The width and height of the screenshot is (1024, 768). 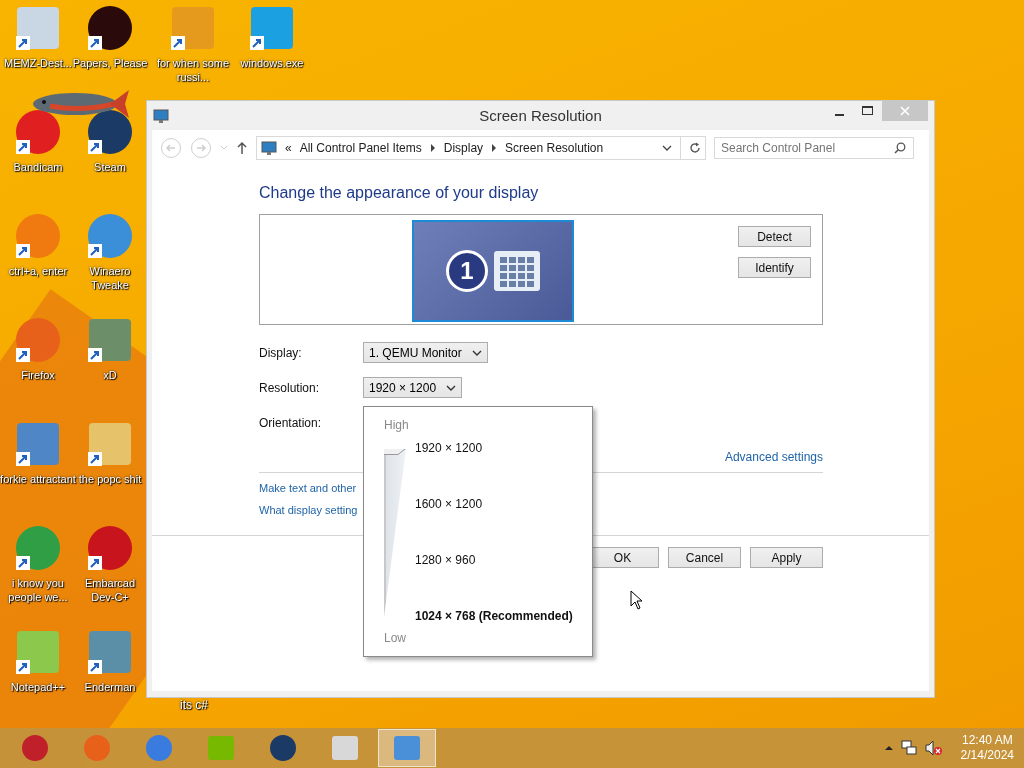 I want to click on breadcrumb-item: All Control Panel Items, so click(x=360, y=148).